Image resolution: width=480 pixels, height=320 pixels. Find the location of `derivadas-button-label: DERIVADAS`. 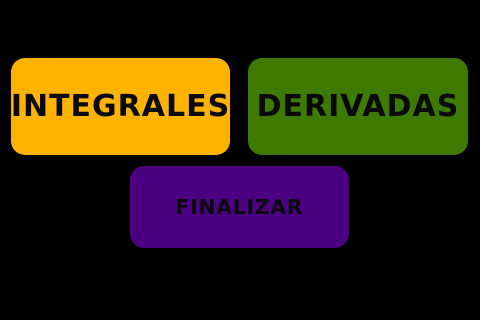

derivadas-button-label: DERIVADAS is located at coordinates (358, 106).